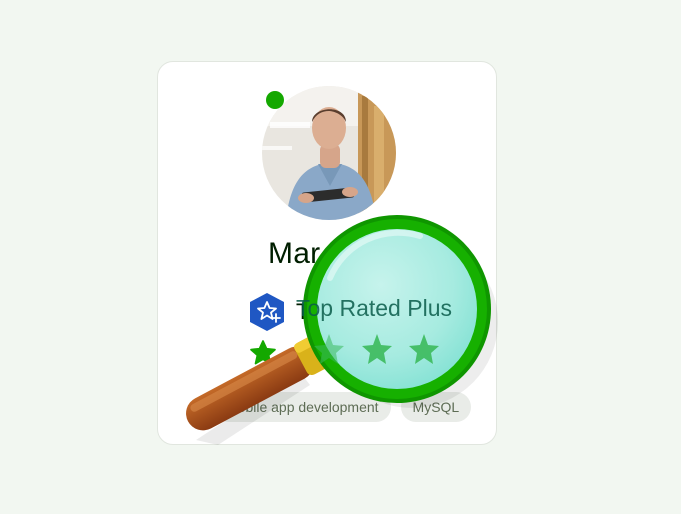  I want to click on skill-chip: Mobile app development, so click(302, 407).